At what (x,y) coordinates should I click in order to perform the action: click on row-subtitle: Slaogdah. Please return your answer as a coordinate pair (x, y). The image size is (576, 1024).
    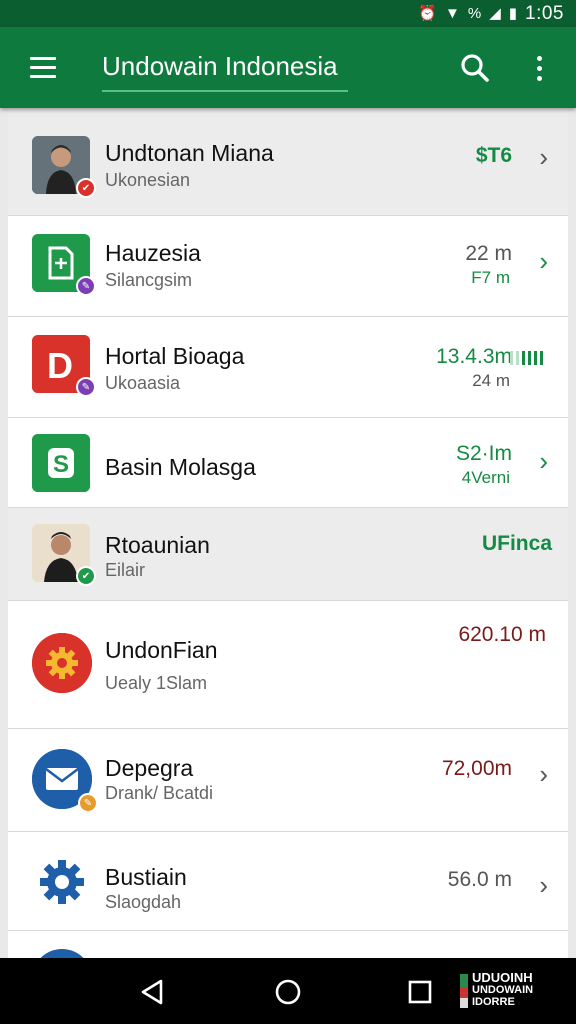
    Looking at the image, I should click on (143, 902).